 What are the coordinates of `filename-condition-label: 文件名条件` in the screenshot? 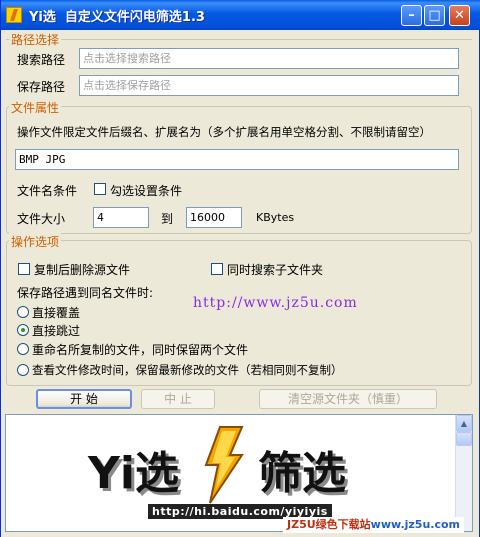 It's located at (47, 191).